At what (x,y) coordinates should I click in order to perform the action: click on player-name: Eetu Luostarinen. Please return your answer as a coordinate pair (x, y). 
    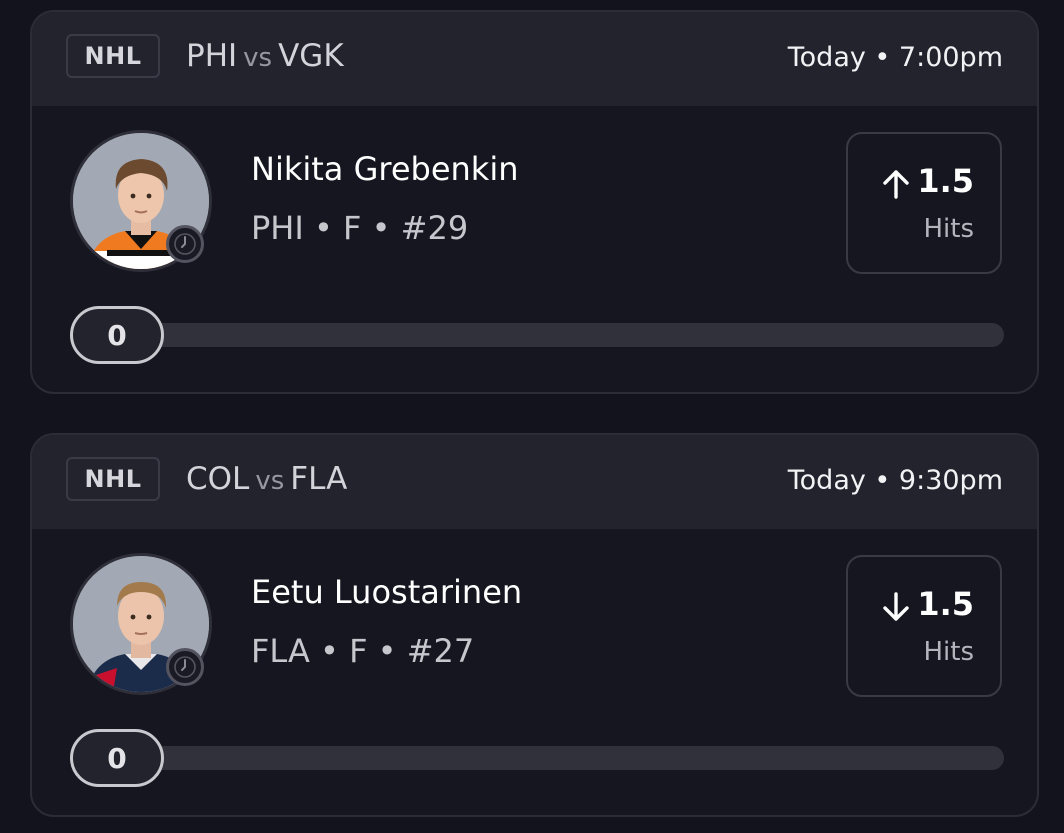
    Looking at the image, I should click on (387, 592).